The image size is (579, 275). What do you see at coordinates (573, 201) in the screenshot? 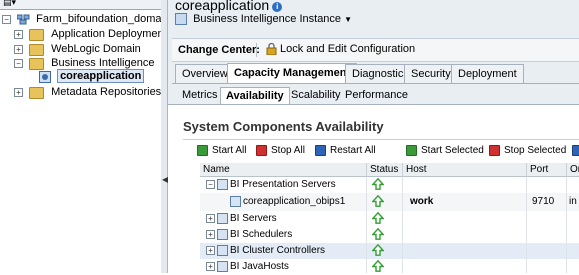
I see `extra-cell: in` at bounding box center [573, 201].